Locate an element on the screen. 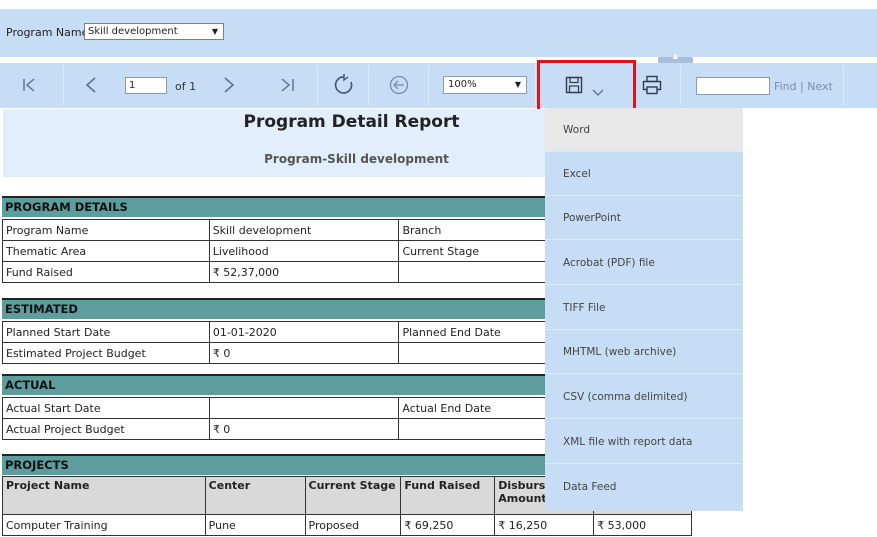  table-cell: Actual Project Budget is located at coordinates (106, 429).